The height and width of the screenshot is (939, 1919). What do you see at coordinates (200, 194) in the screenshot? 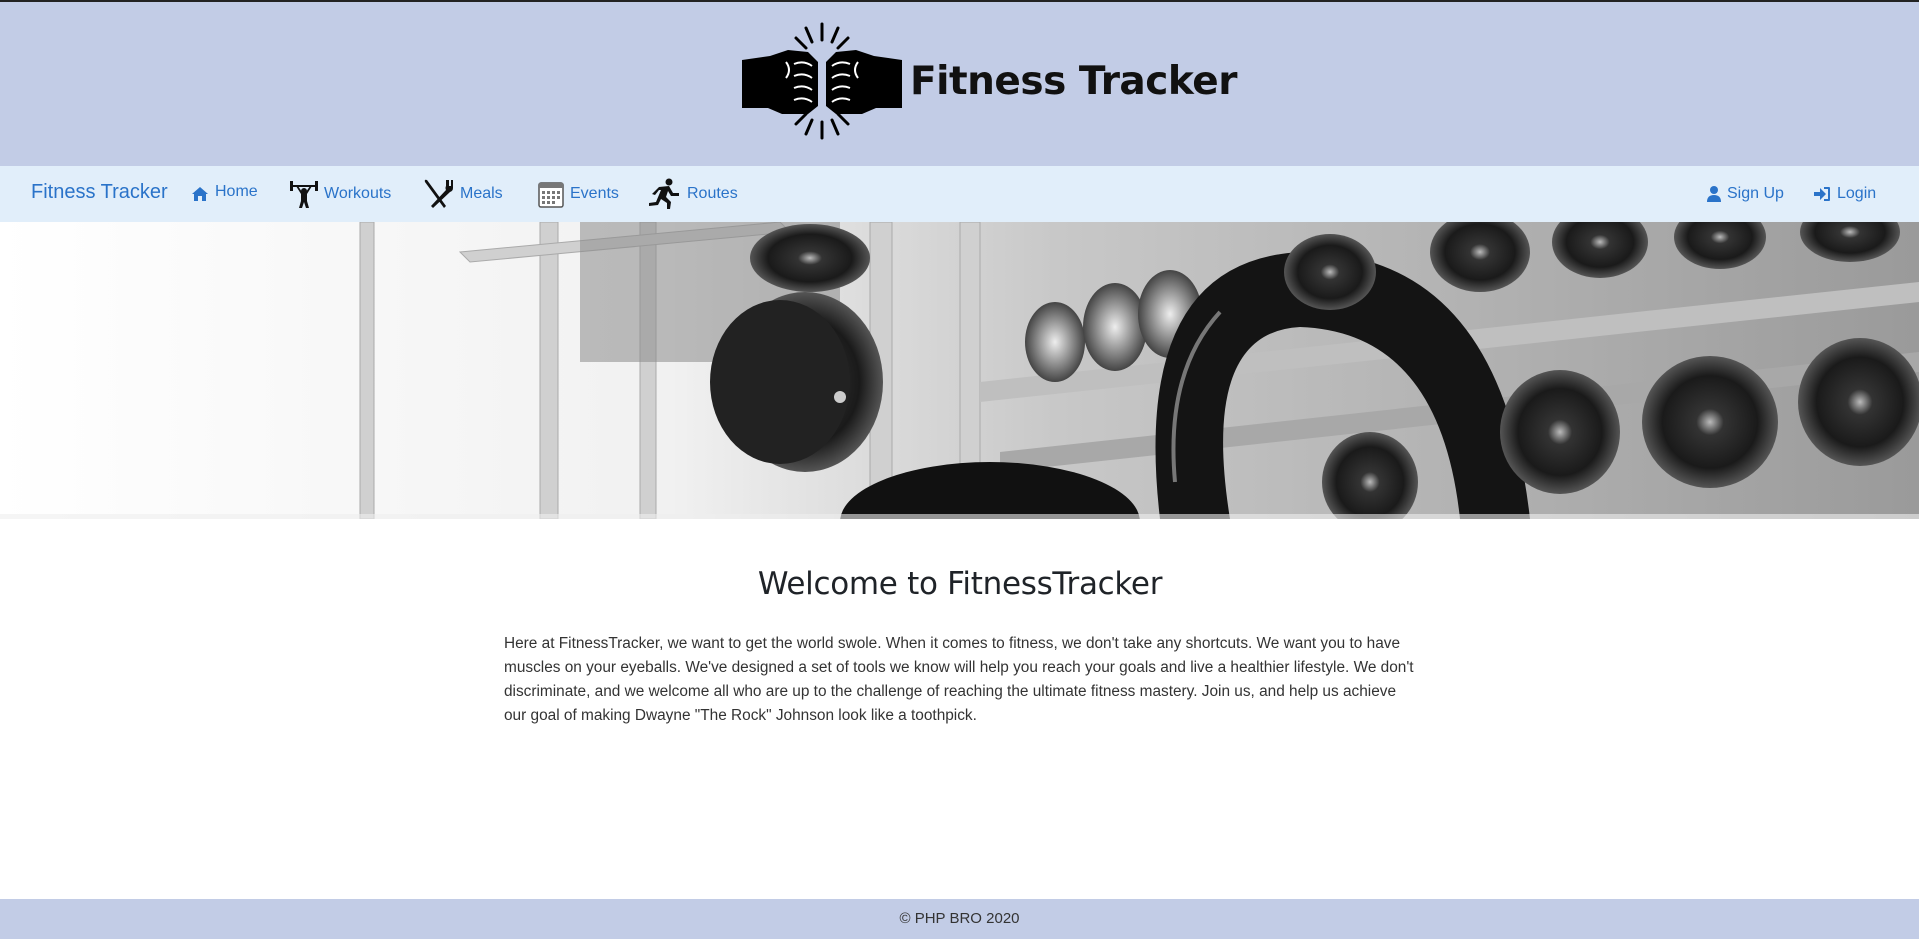
I see `home-icon` at bounding box center [200, 194].